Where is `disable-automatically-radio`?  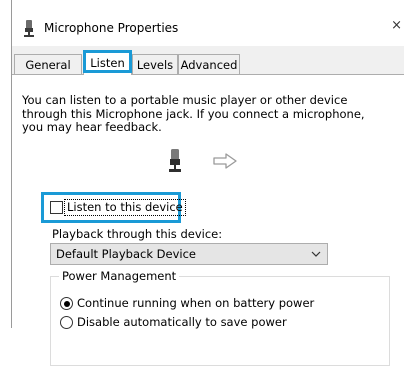 disable-automatically-radio is located at coordinates (66, 322).